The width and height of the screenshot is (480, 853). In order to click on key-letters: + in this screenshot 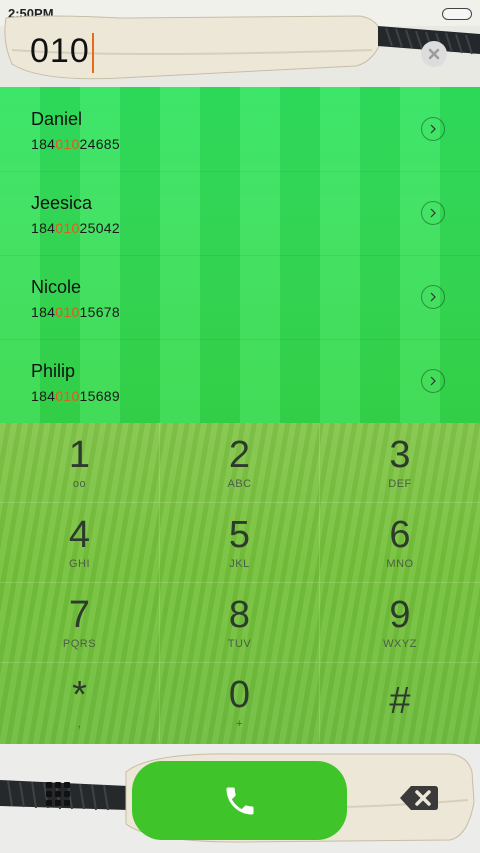, I will do `click(239, 724)`.